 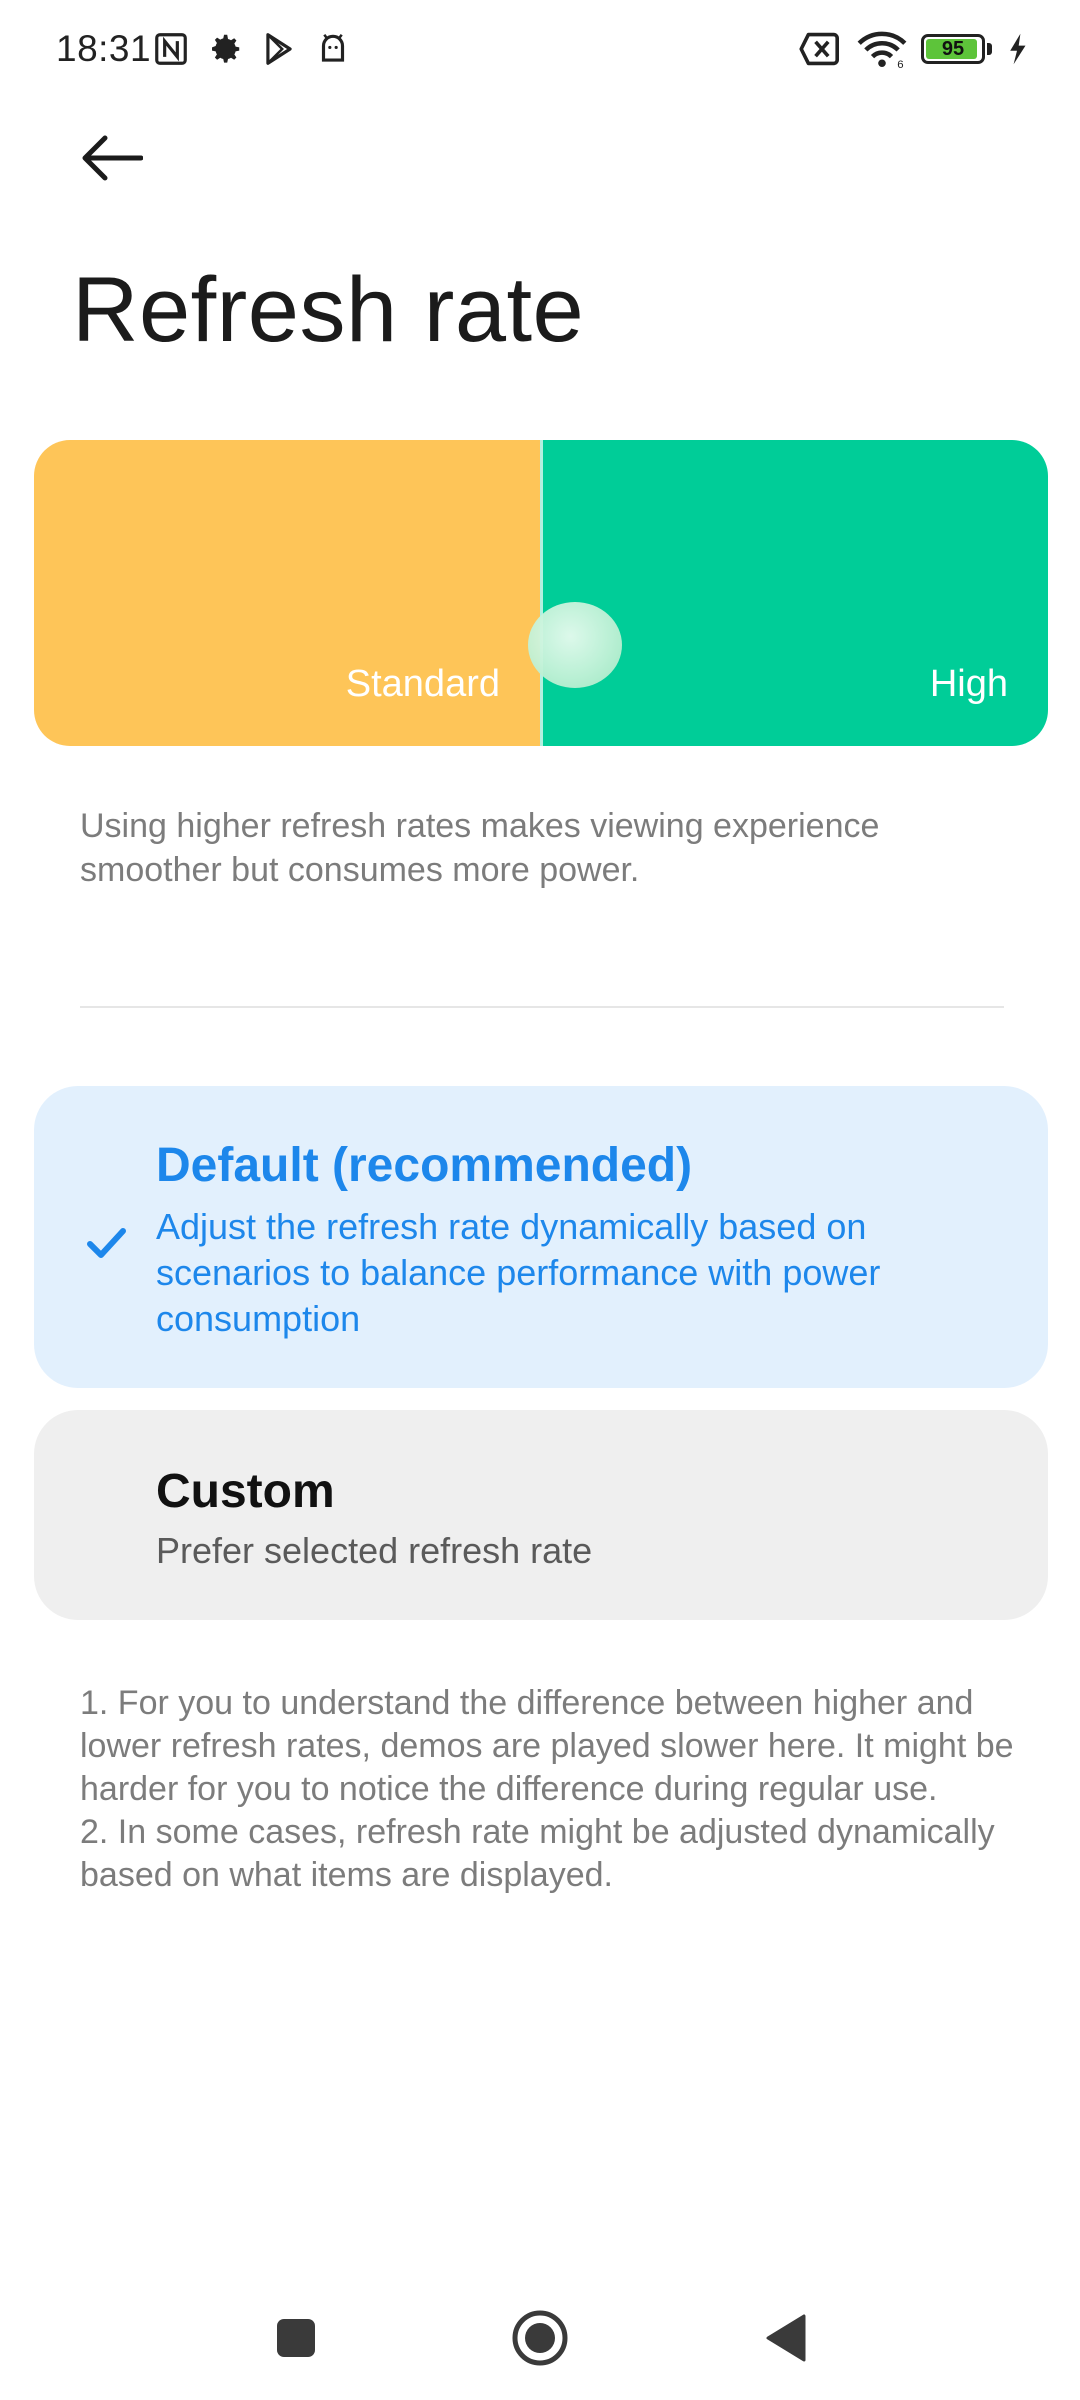 What do you see at coordinates (171, 49) in the screenshot?
I see `nfc-icon` at bounding box center [171, 49].